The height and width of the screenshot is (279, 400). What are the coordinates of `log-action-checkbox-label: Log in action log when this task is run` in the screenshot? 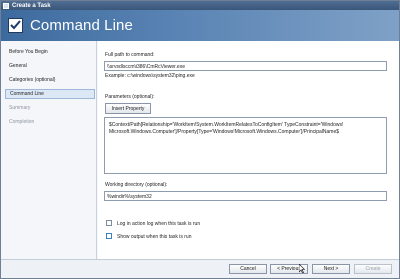 It's located at (159, 224).